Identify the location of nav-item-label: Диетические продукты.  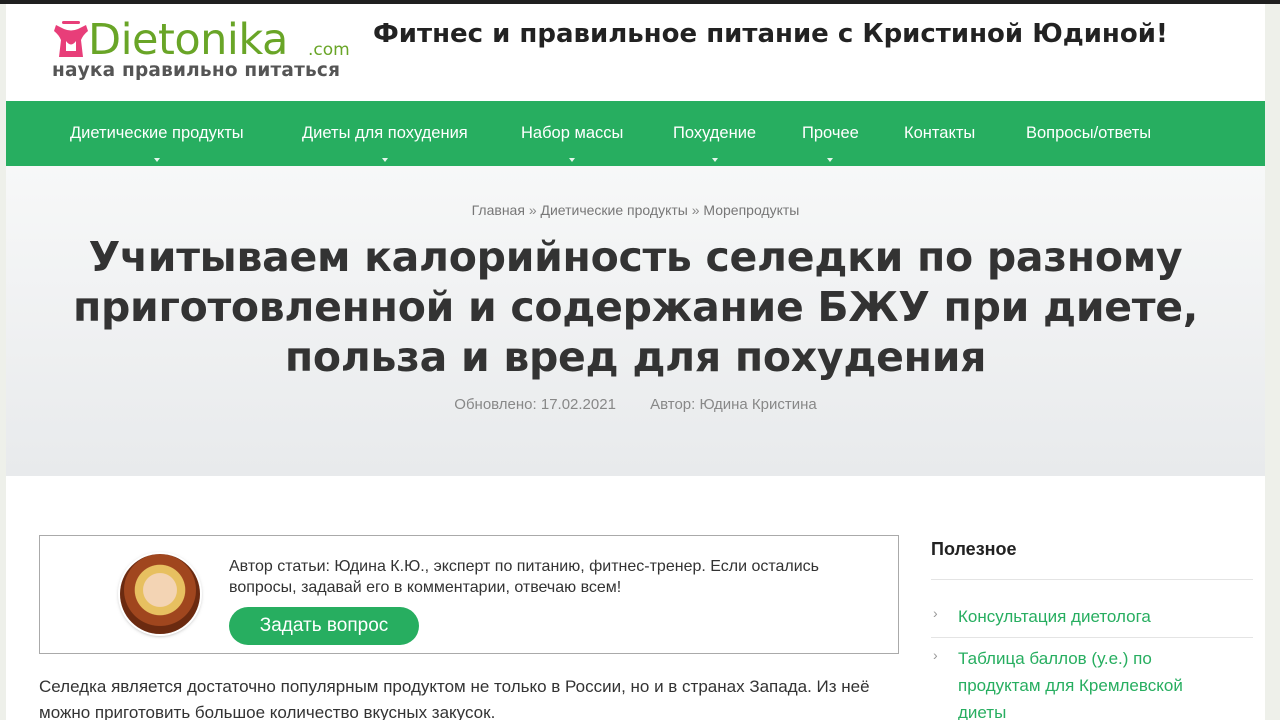
(157, 133).